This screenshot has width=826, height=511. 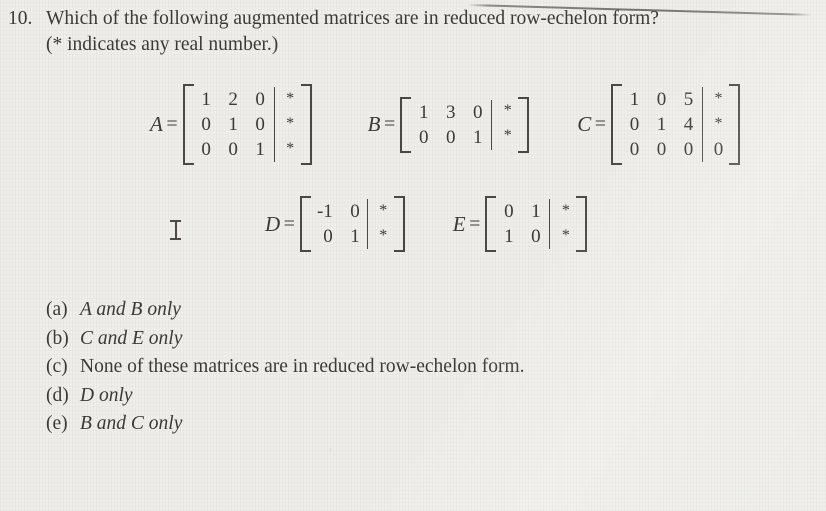 I want to click on matrix-row: 1 0 5 *, so click(x=676, y=99).